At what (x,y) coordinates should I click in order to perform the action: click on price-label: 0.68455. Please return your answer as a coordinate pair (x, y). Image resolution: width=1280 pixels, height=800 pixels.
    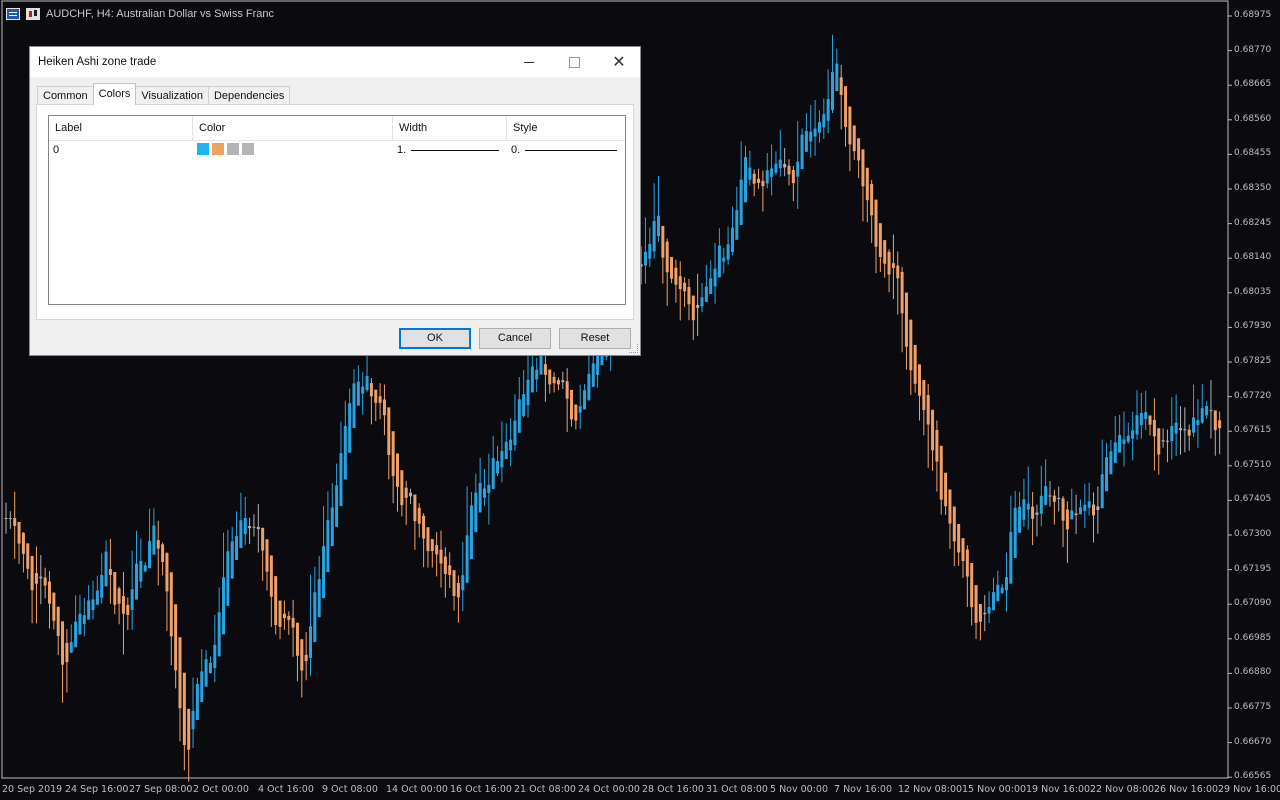
    Looking at the image, I should click on (1253, 153).